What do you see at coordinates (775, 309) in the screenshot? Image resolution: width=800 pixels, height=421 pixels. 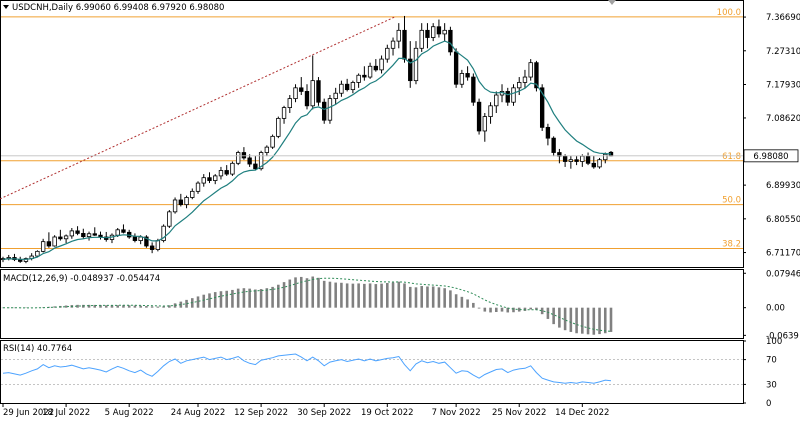 I see `macd-tick-label: 0.00` at bounding box center [775, 309].